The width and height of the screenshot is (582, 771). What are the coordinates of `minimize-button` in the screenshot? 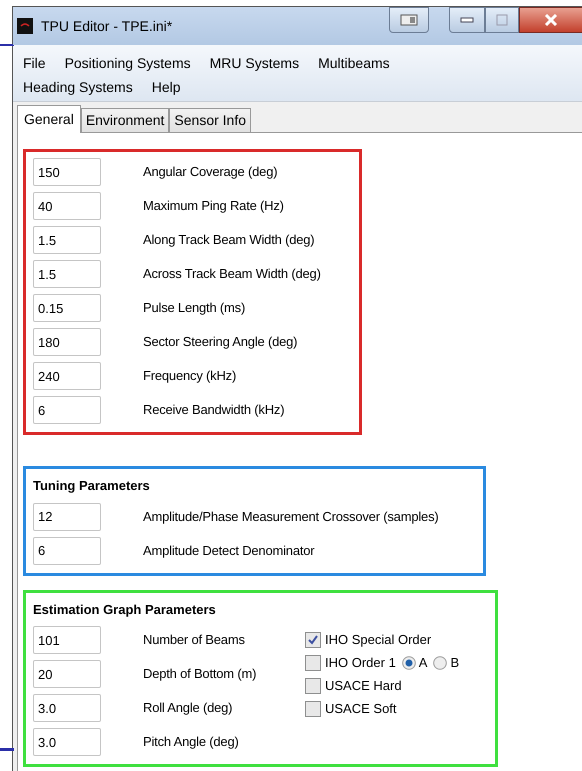 It's located at (467, 20).